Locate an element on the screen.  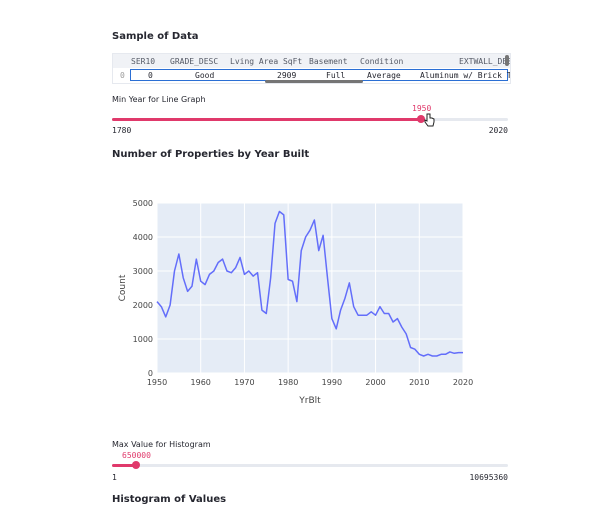
table-cell: Good is located at coordinates (204, 75).